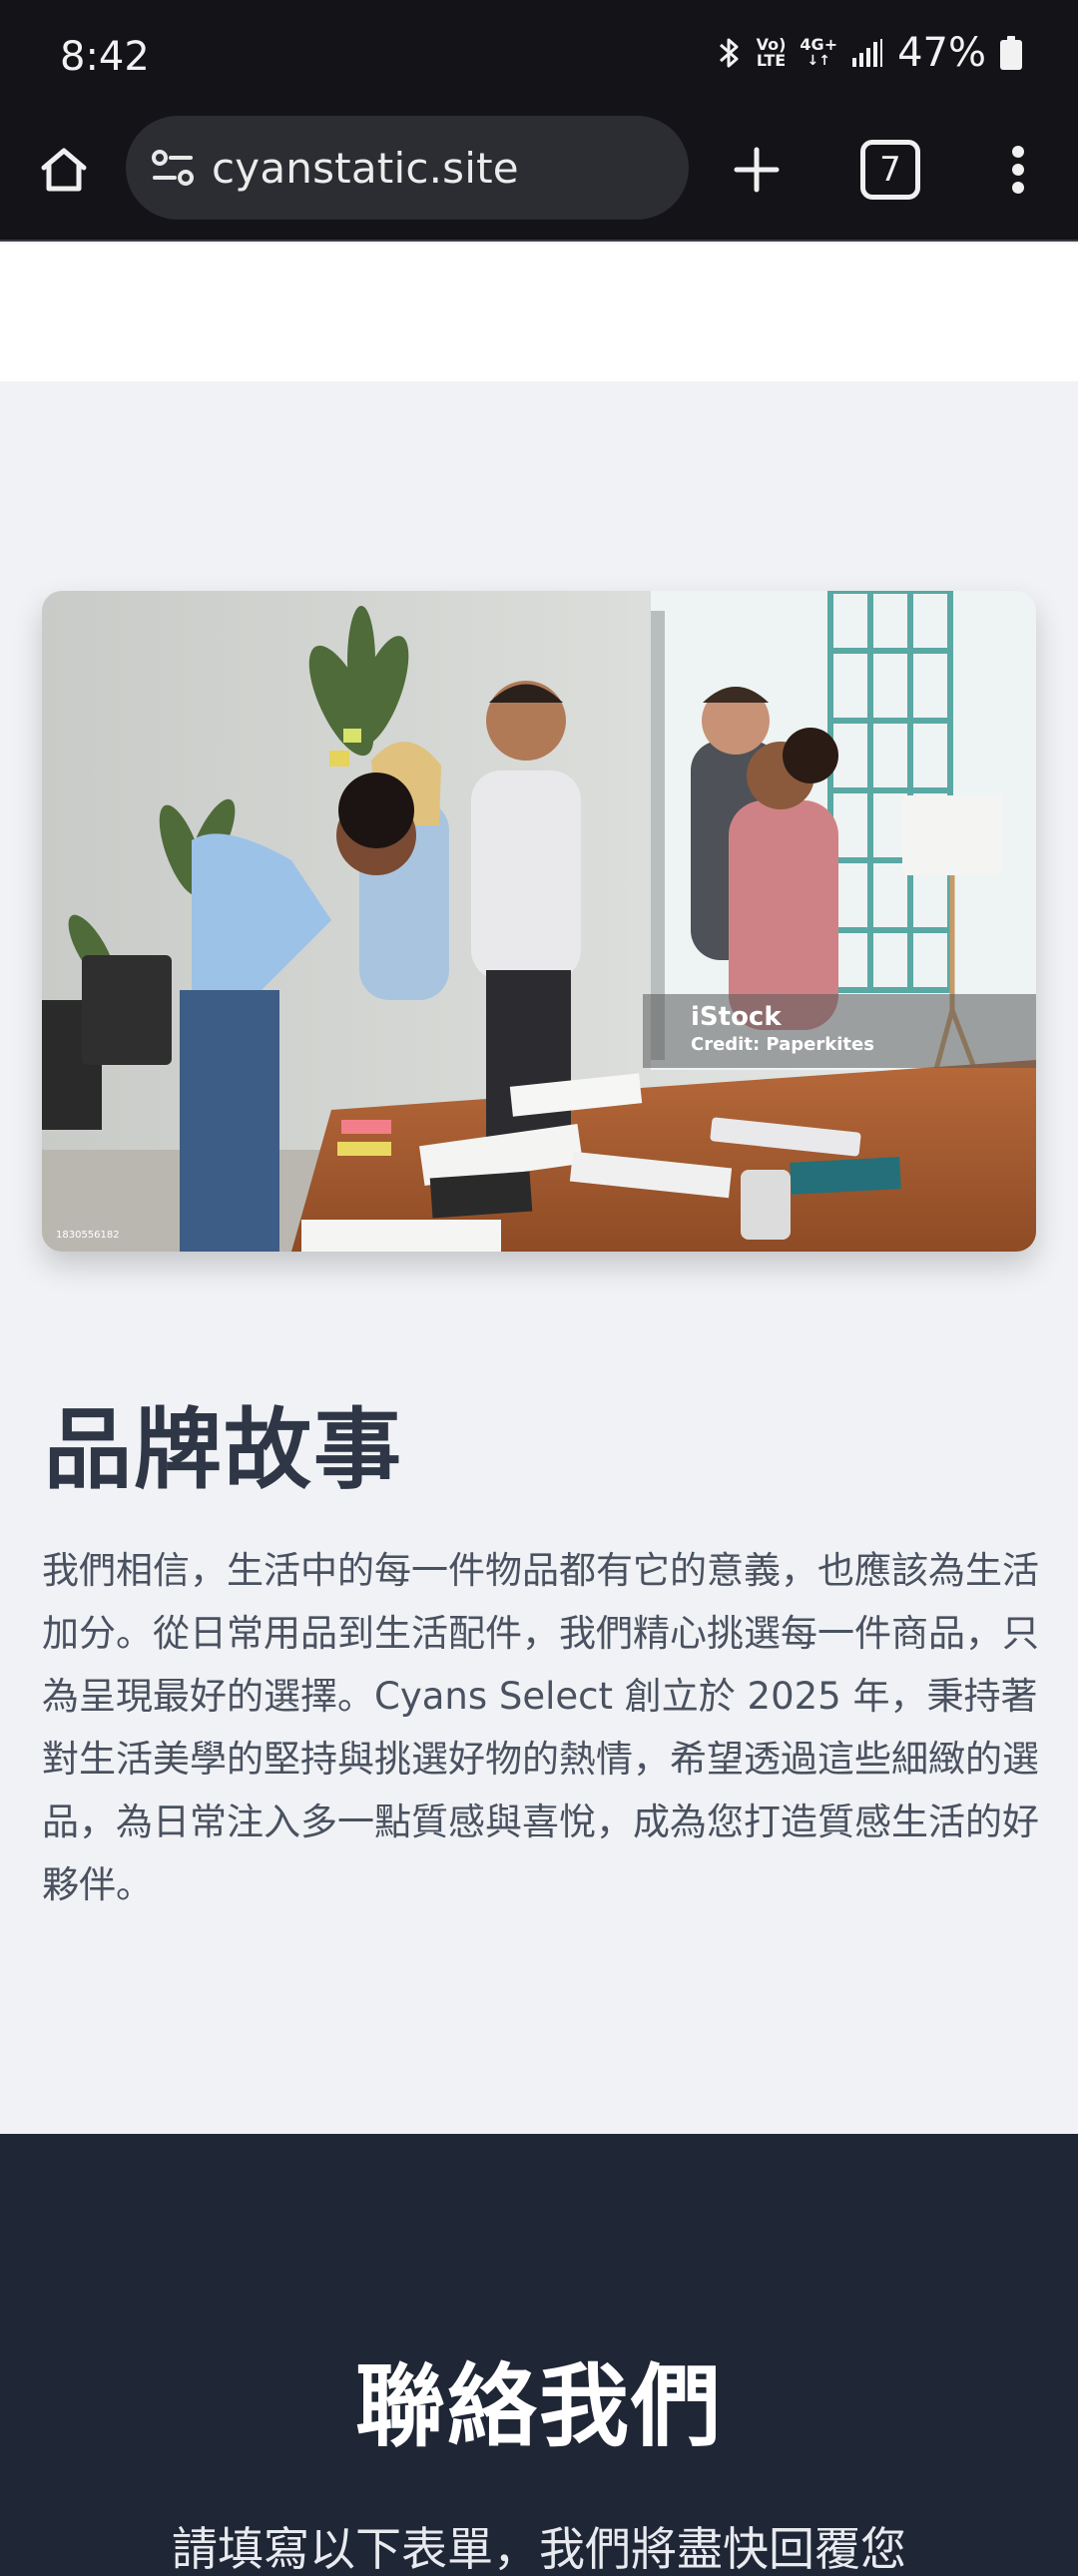  What do you see at coordinates (1011, 53) in the screenshot?
I see `battery-icon` at bounding box center [1011, 53].